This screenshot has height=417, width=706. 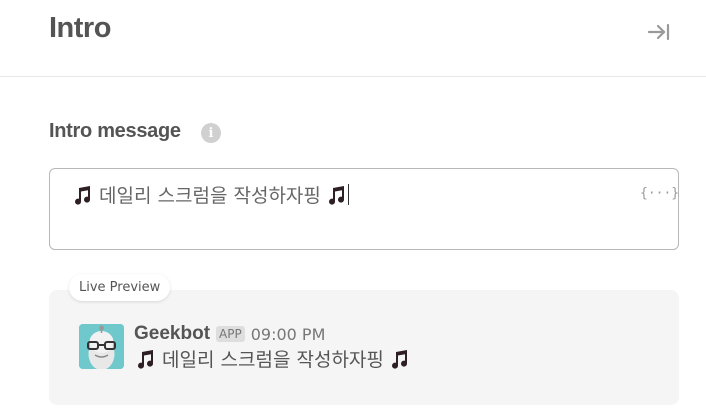 I want to click on preview-message: 데일리 스크럼을 작성하자핑, so click(x=273, y=358).